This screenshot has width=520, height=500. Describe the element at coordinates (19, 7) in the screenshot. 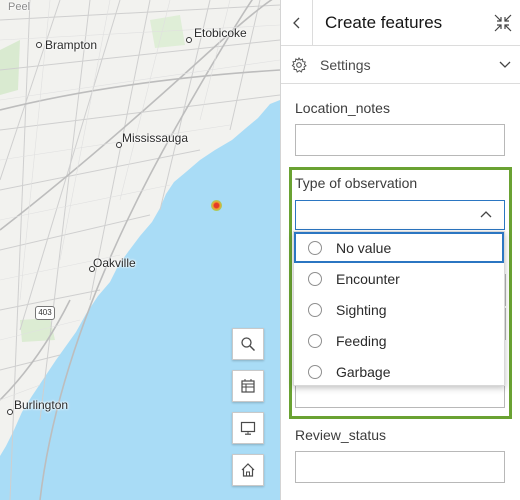

I see `map-label-peel: Peel` at that location.